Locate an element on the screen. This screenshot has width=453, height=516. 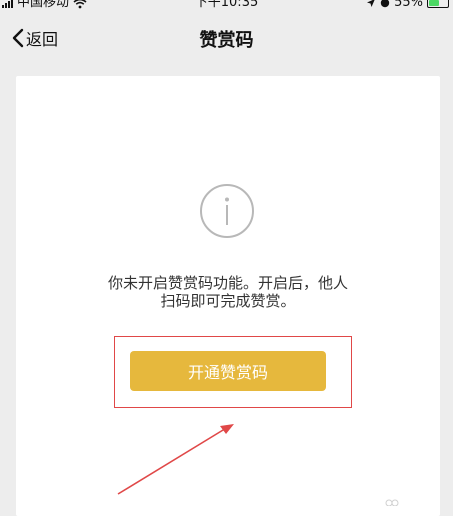
battery-icon is located at coordinates (438, 4).